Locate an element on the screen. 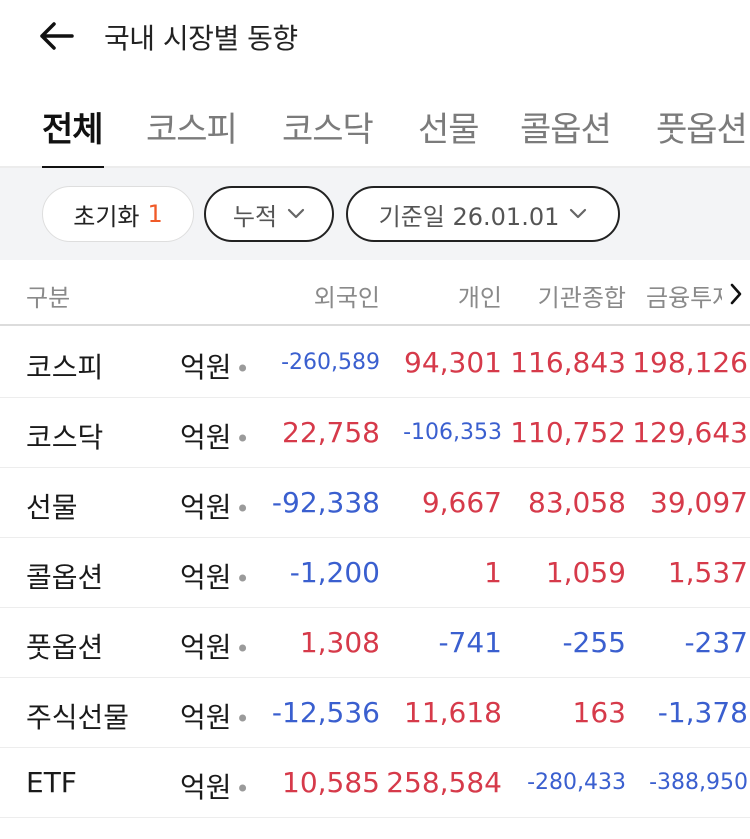 The image size is (750, 839). column-header-category: 구분 is located at coordinates (48, 298).